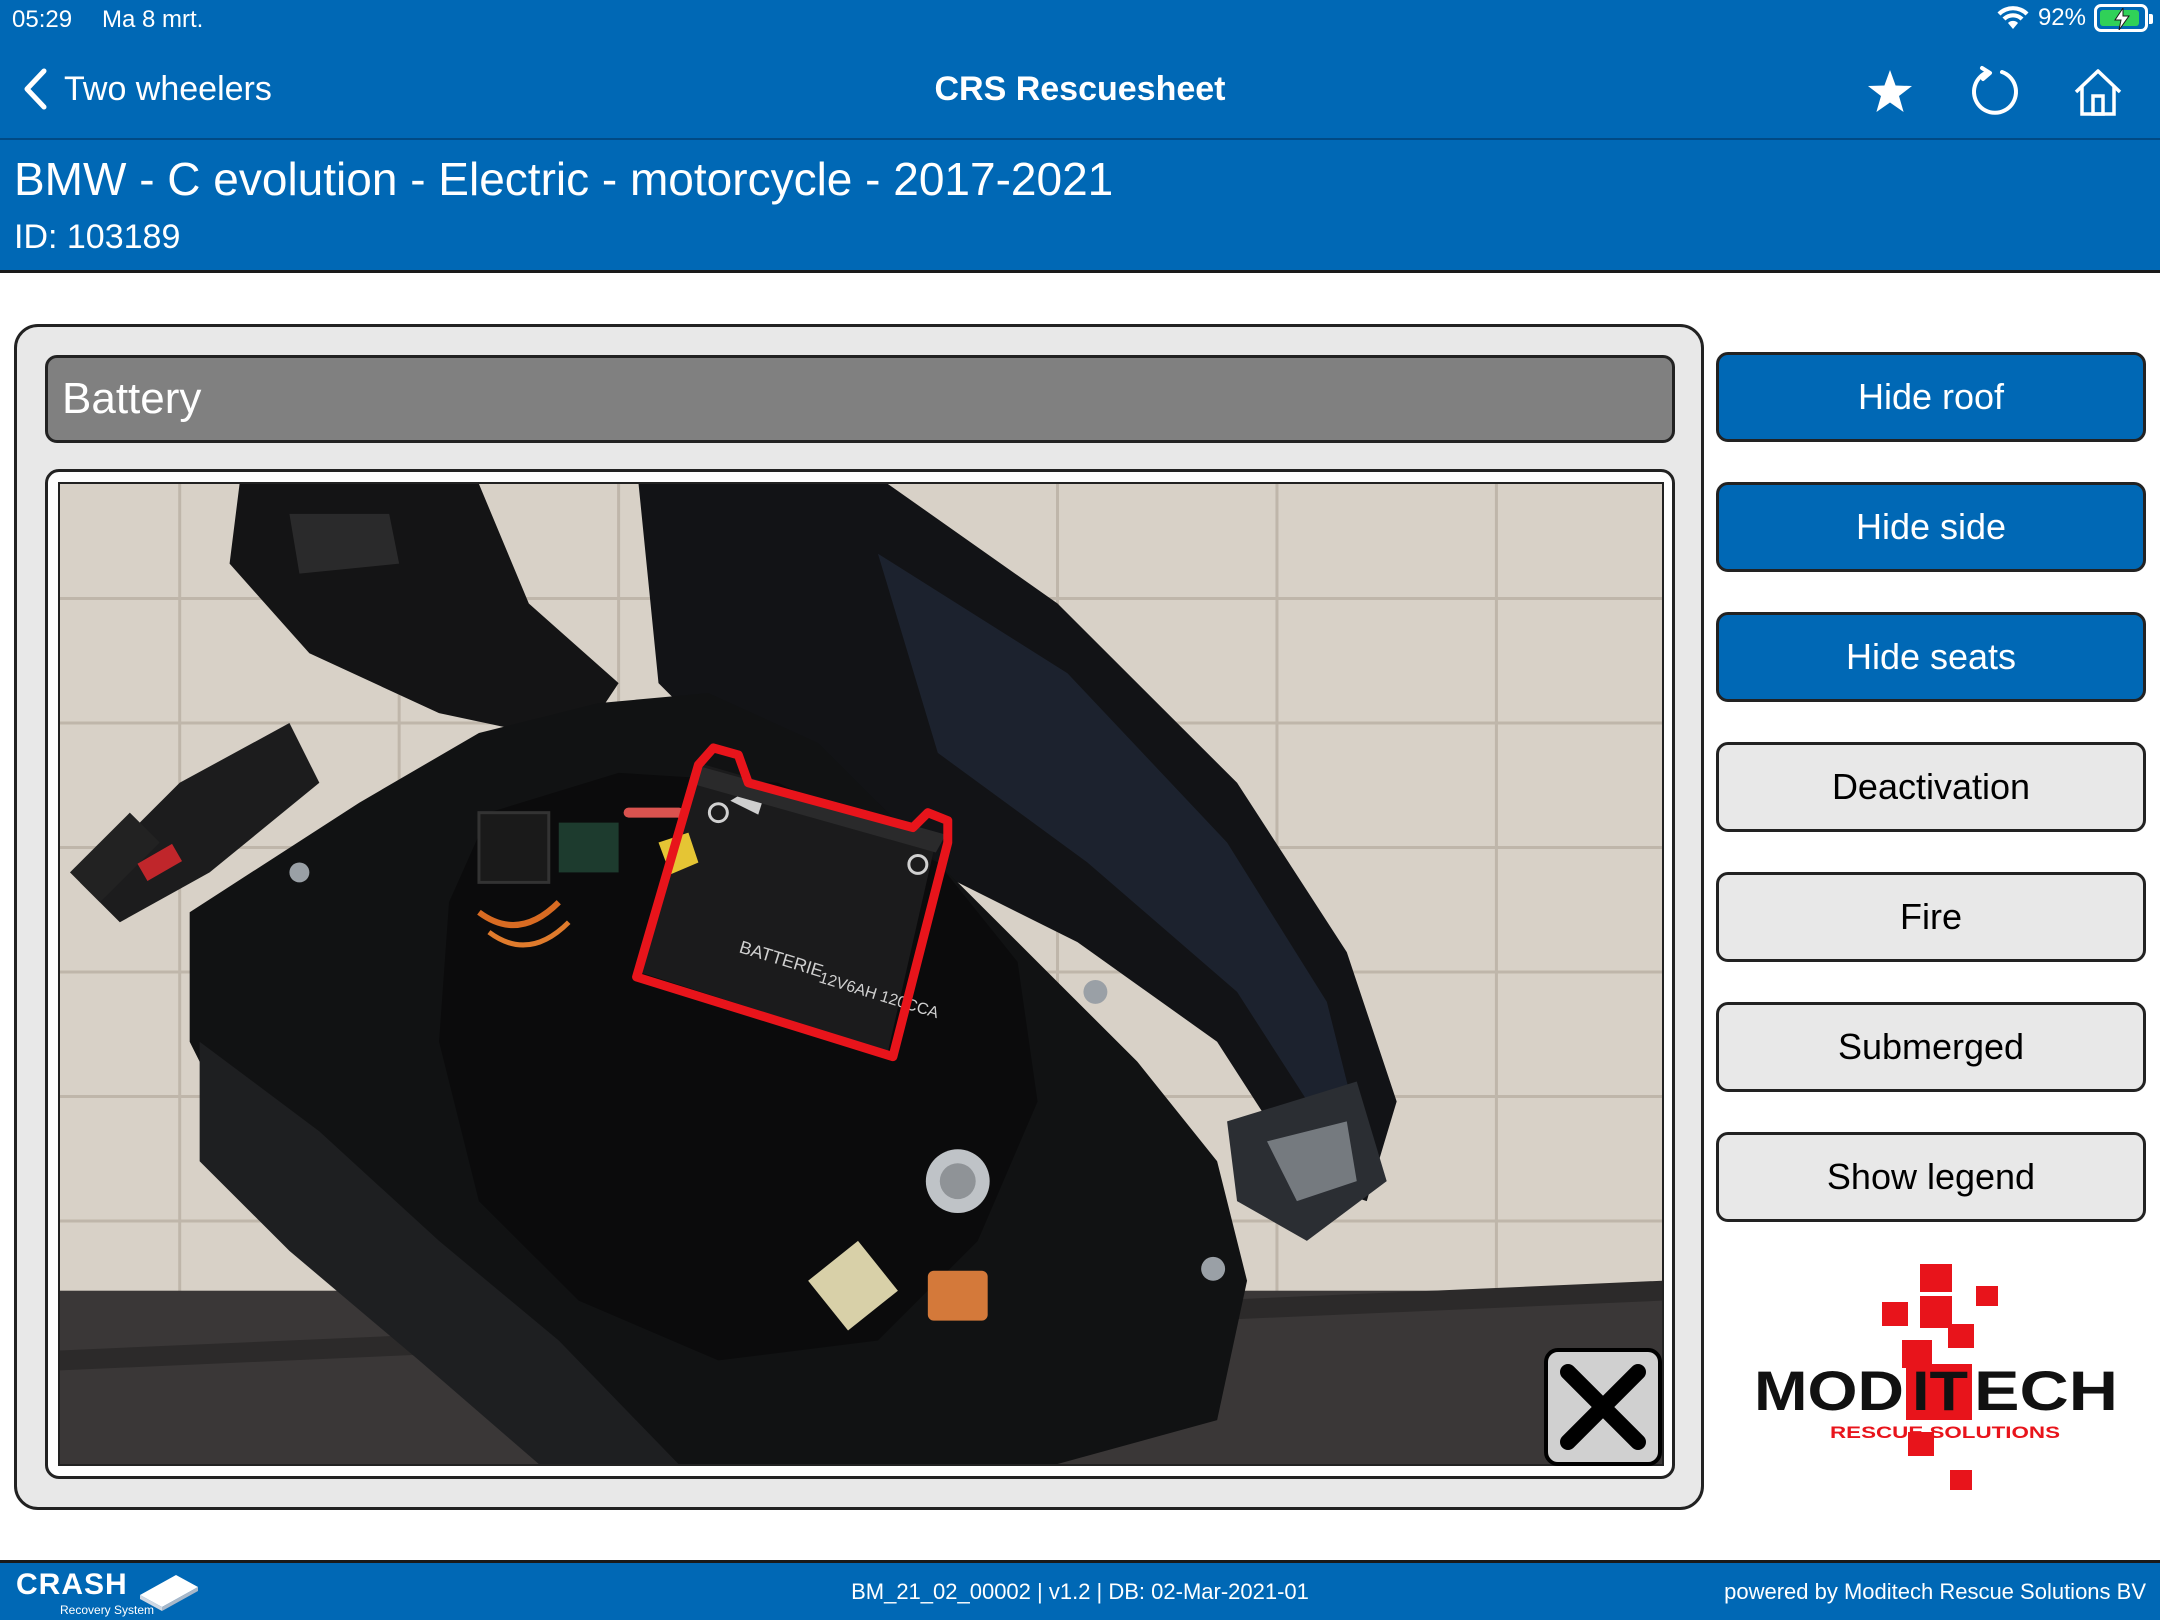  What do you see at coordinates (1080, 271) in the screenshot?
I see `header-bottom-border` at bounding box center [1080, 271].